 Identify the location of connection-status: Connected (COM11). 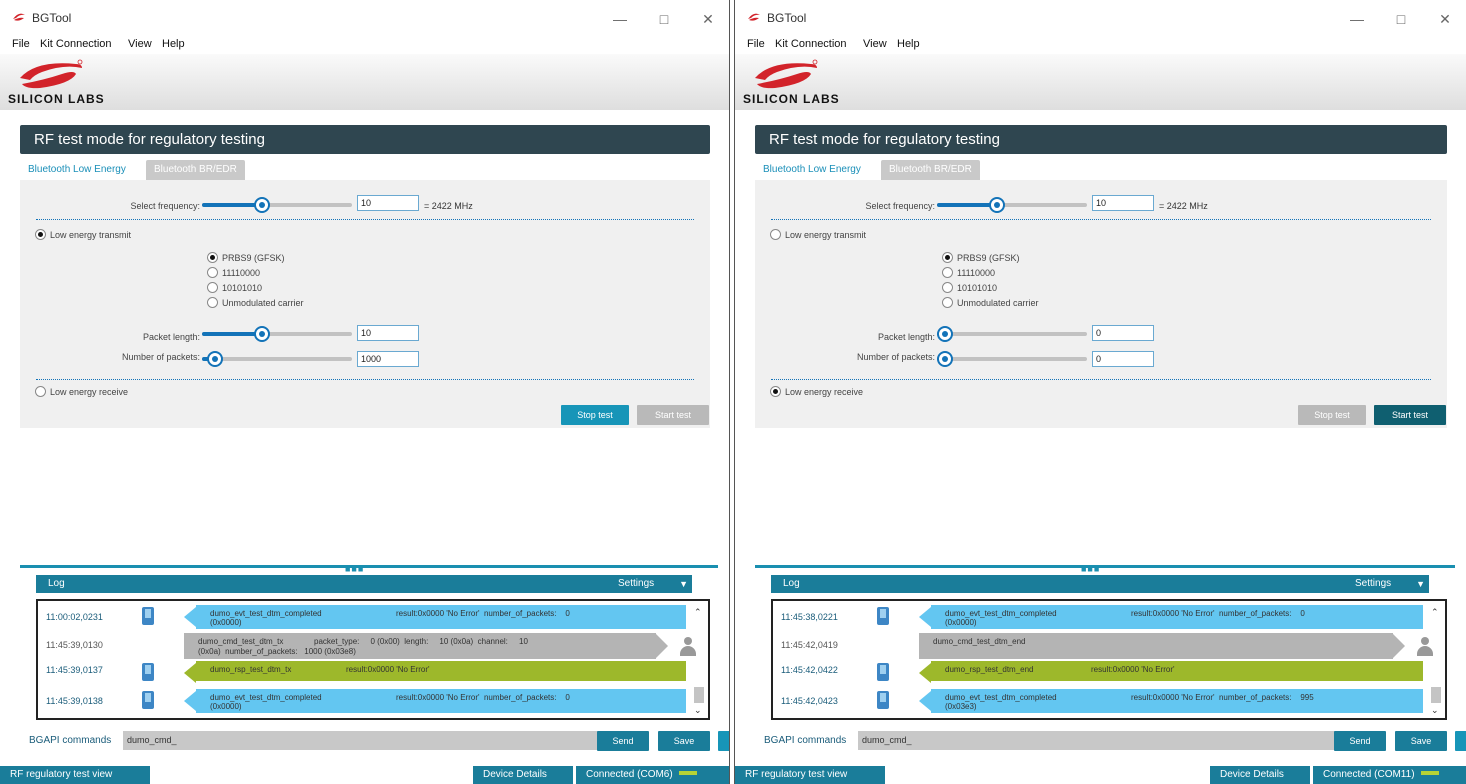
(1389, 775).